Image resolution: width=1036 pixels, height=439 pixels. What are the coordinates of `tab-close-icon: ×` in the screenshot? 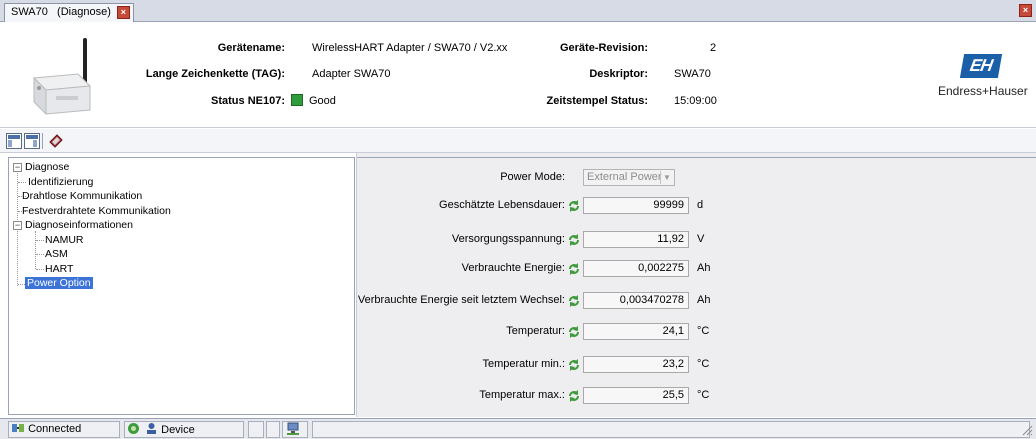 It's located at (123, 12).